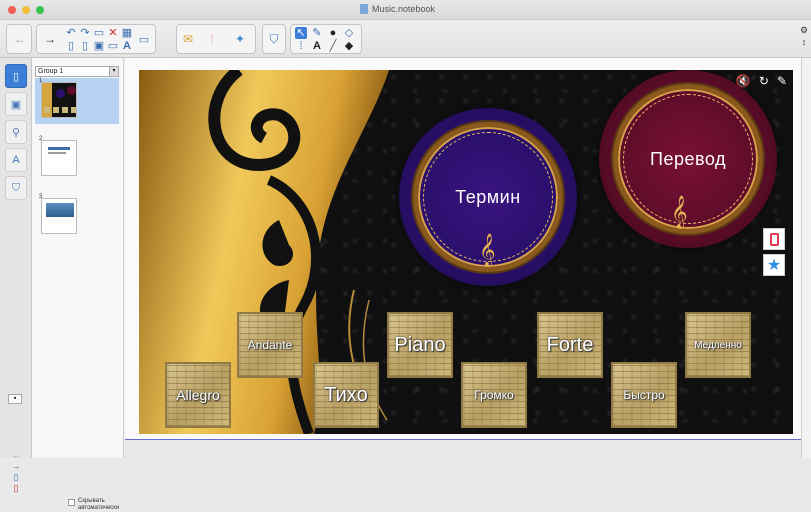  Describe the element at coordinates (317, 46) in the screenshot. I see `text-icon: A` at that location.